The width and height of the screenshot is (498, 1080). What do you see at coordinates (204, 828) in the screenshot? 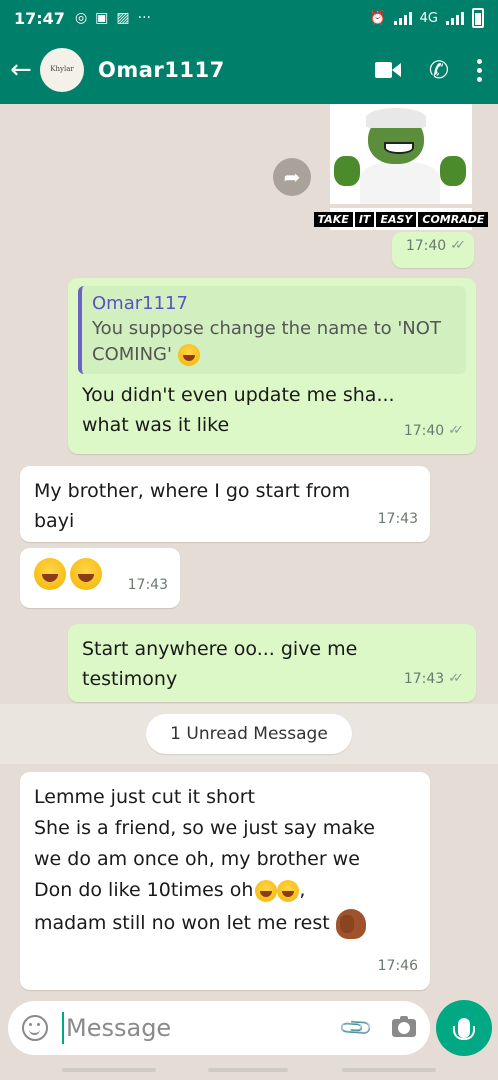
I see `message-line: She is a friend, so we just say make` at bounding box center [204, 828].